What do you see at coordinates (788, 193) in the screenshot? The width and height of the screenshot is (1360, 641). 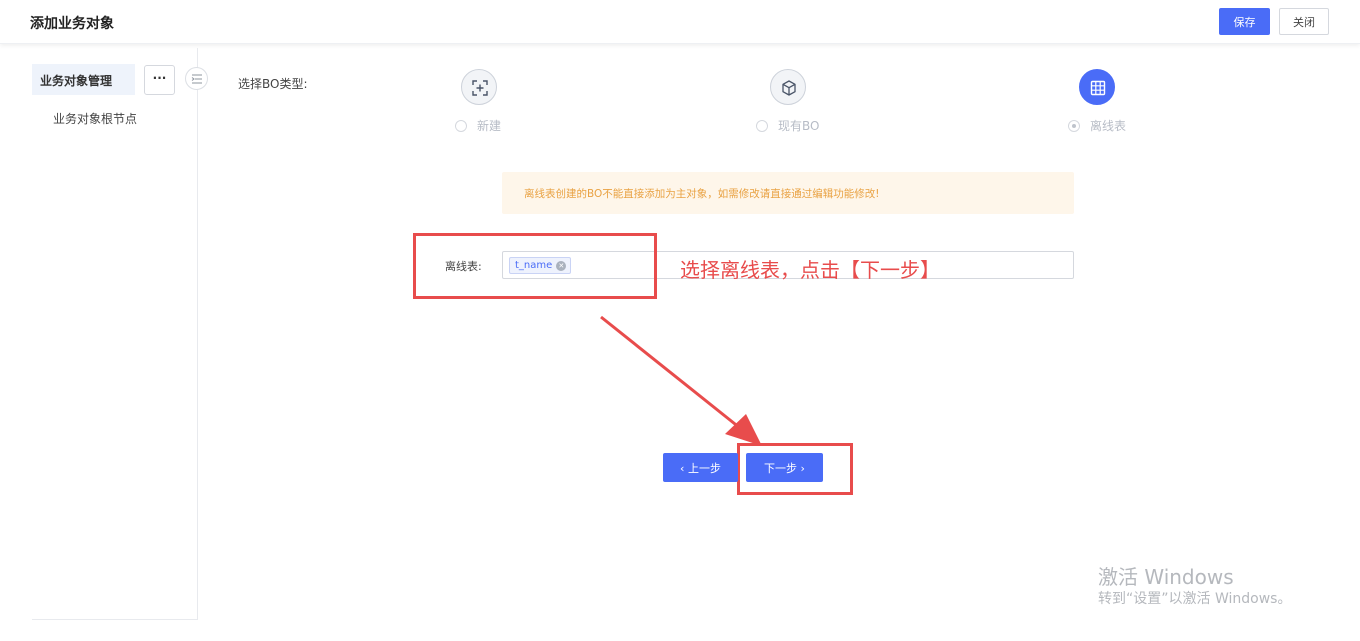 I see `warning-notice: 离线表创建的BO不能直接添加为主对象，如需修改请直接通过编辑功能修改!` at bounding box center [788, 193].